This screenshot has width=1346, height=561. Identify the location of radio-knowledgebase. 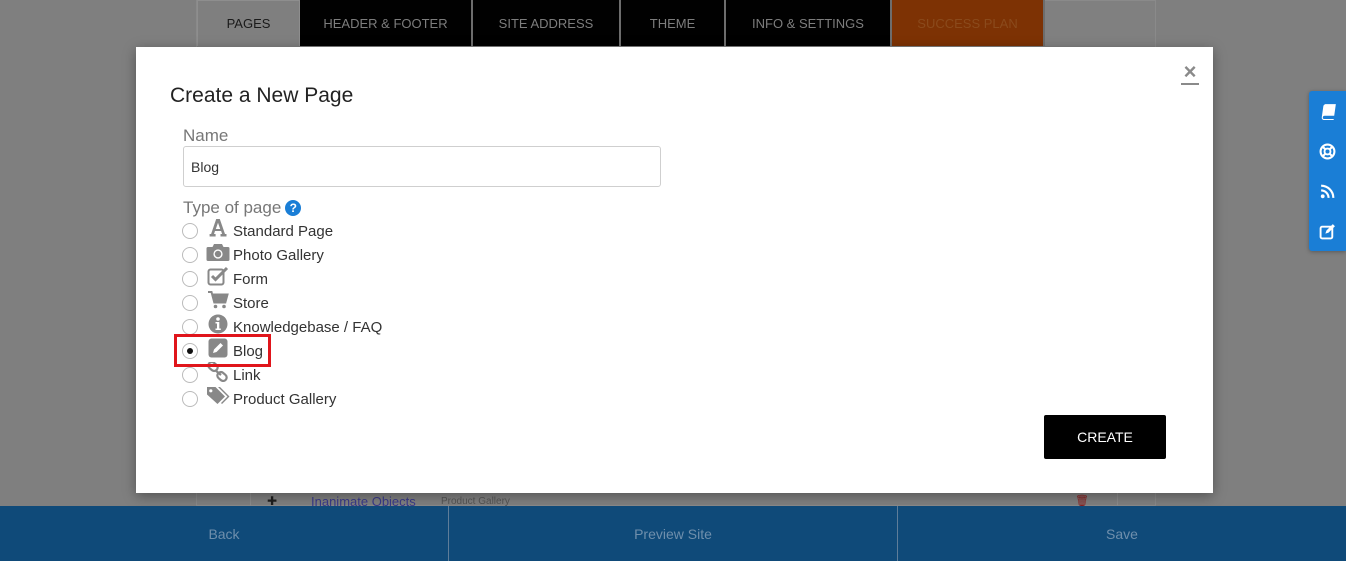
(190, 327).